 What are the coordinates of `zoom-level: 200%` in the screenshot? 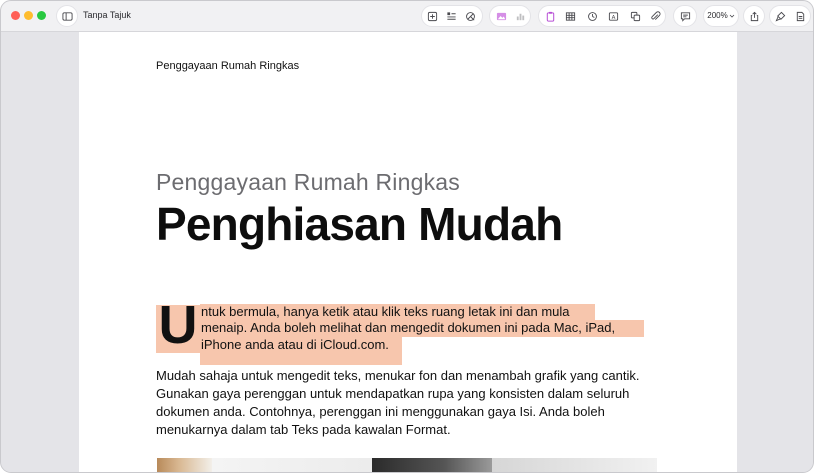 It's located at (717, 15).